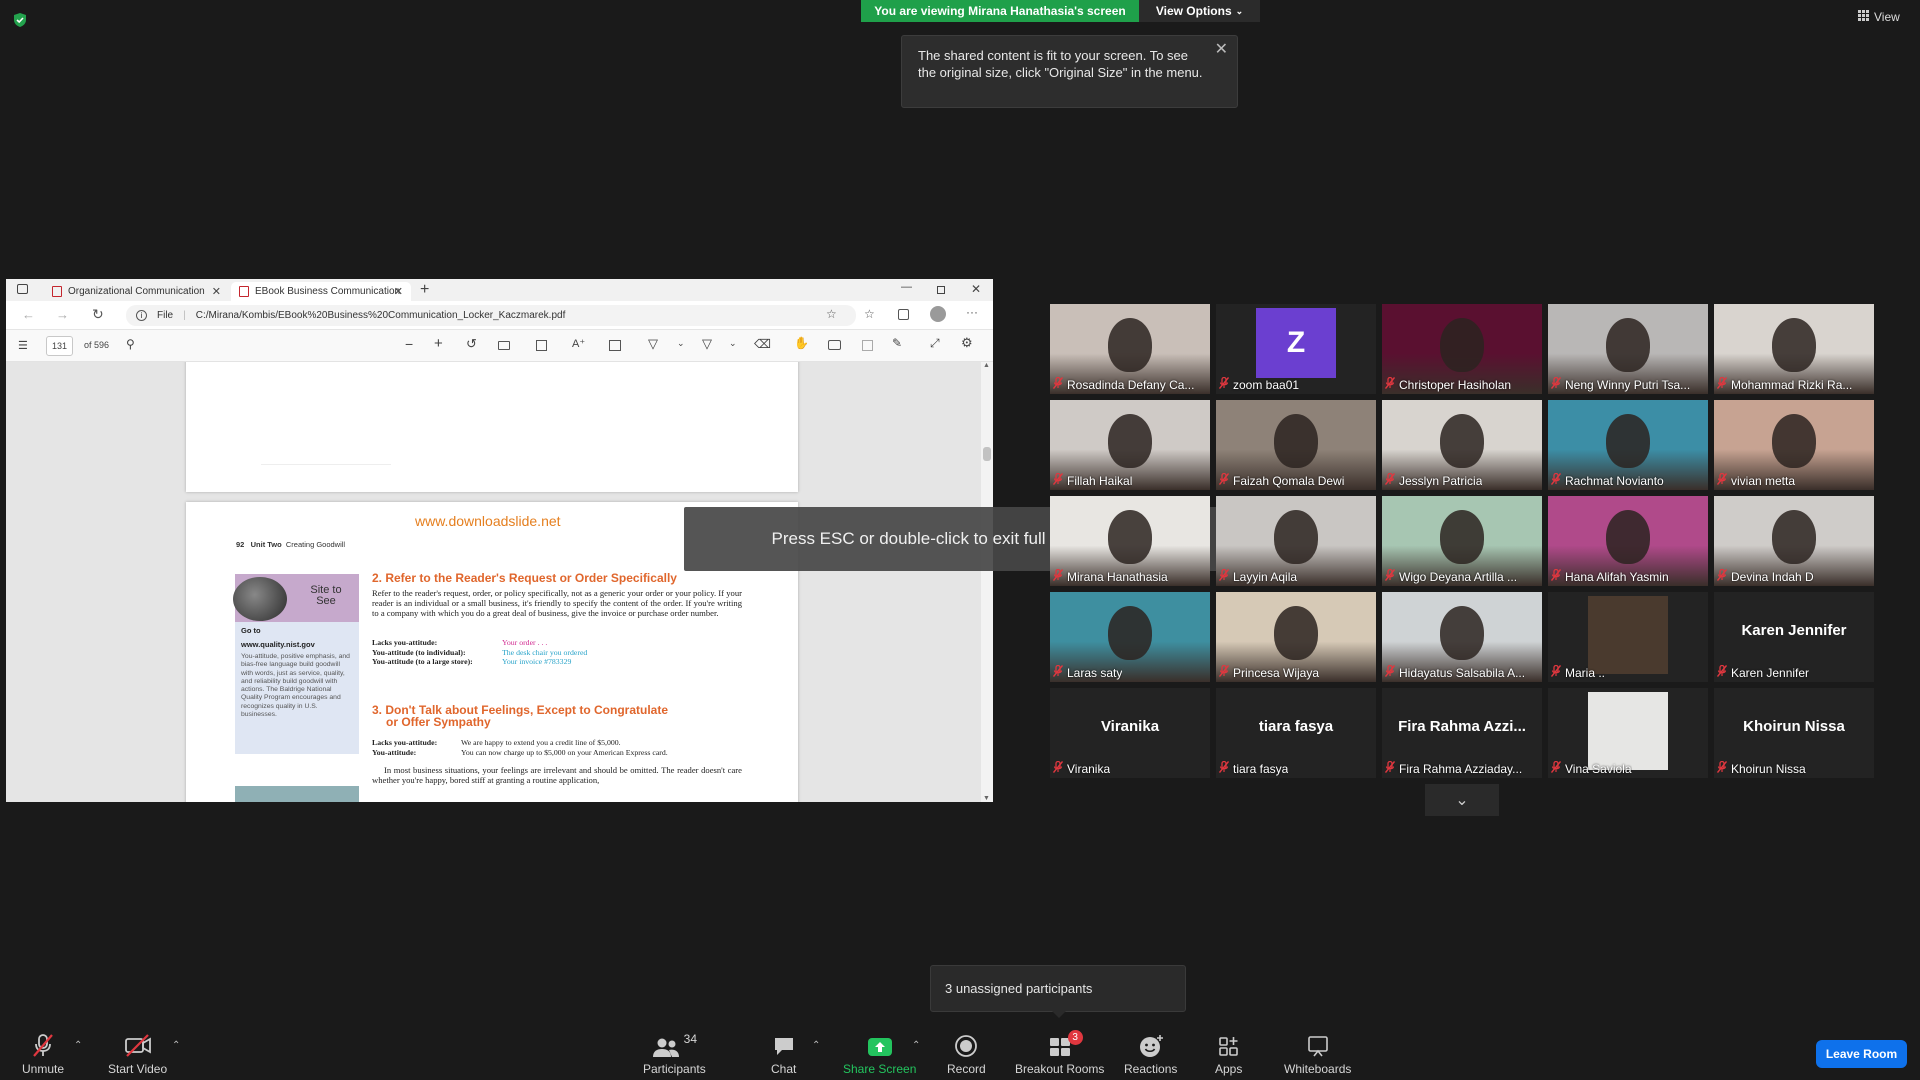 The image size is (1920, 1080). I want to click on record-label: Record, so click(966, 1069).